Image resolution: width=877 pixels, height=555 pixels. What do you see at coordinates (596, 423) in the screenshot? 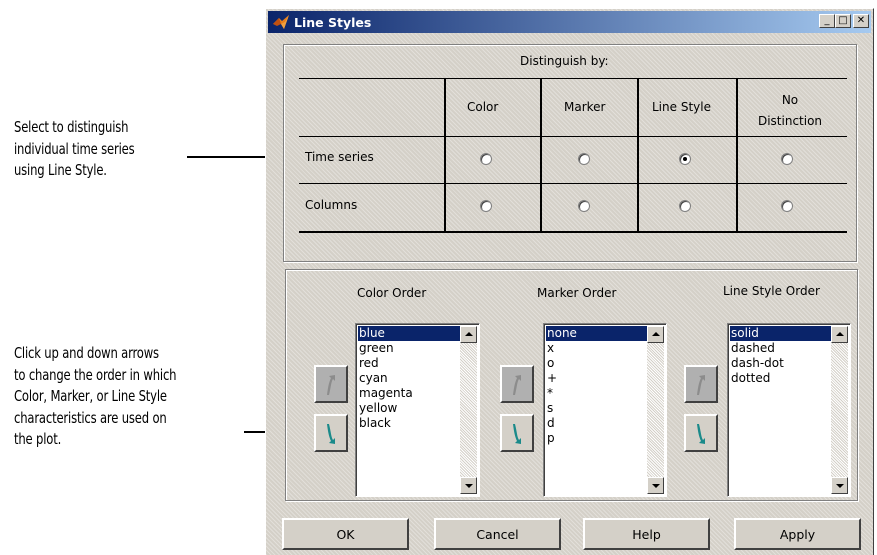
I see `list-item: d` at bounding box center [596, 423].